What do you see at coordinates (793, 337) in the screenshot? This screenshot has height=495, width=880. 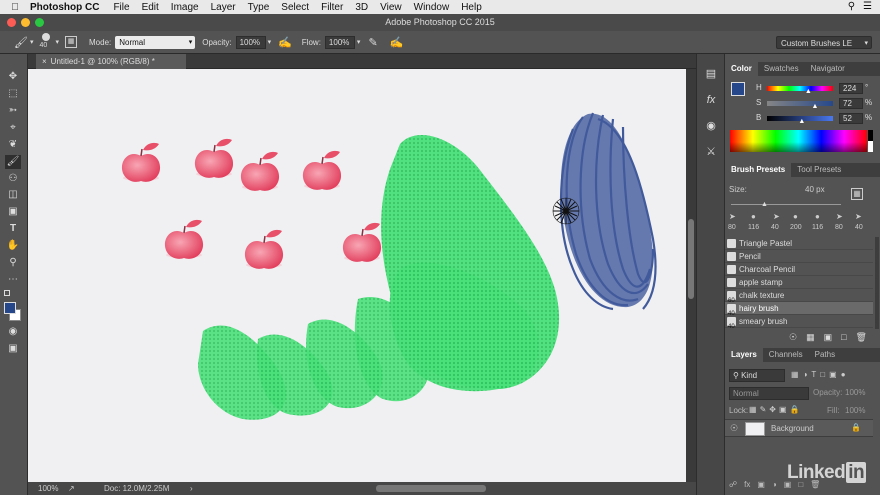 I see `eye-brush-icon: ☉` at bounding box center [793, 337].